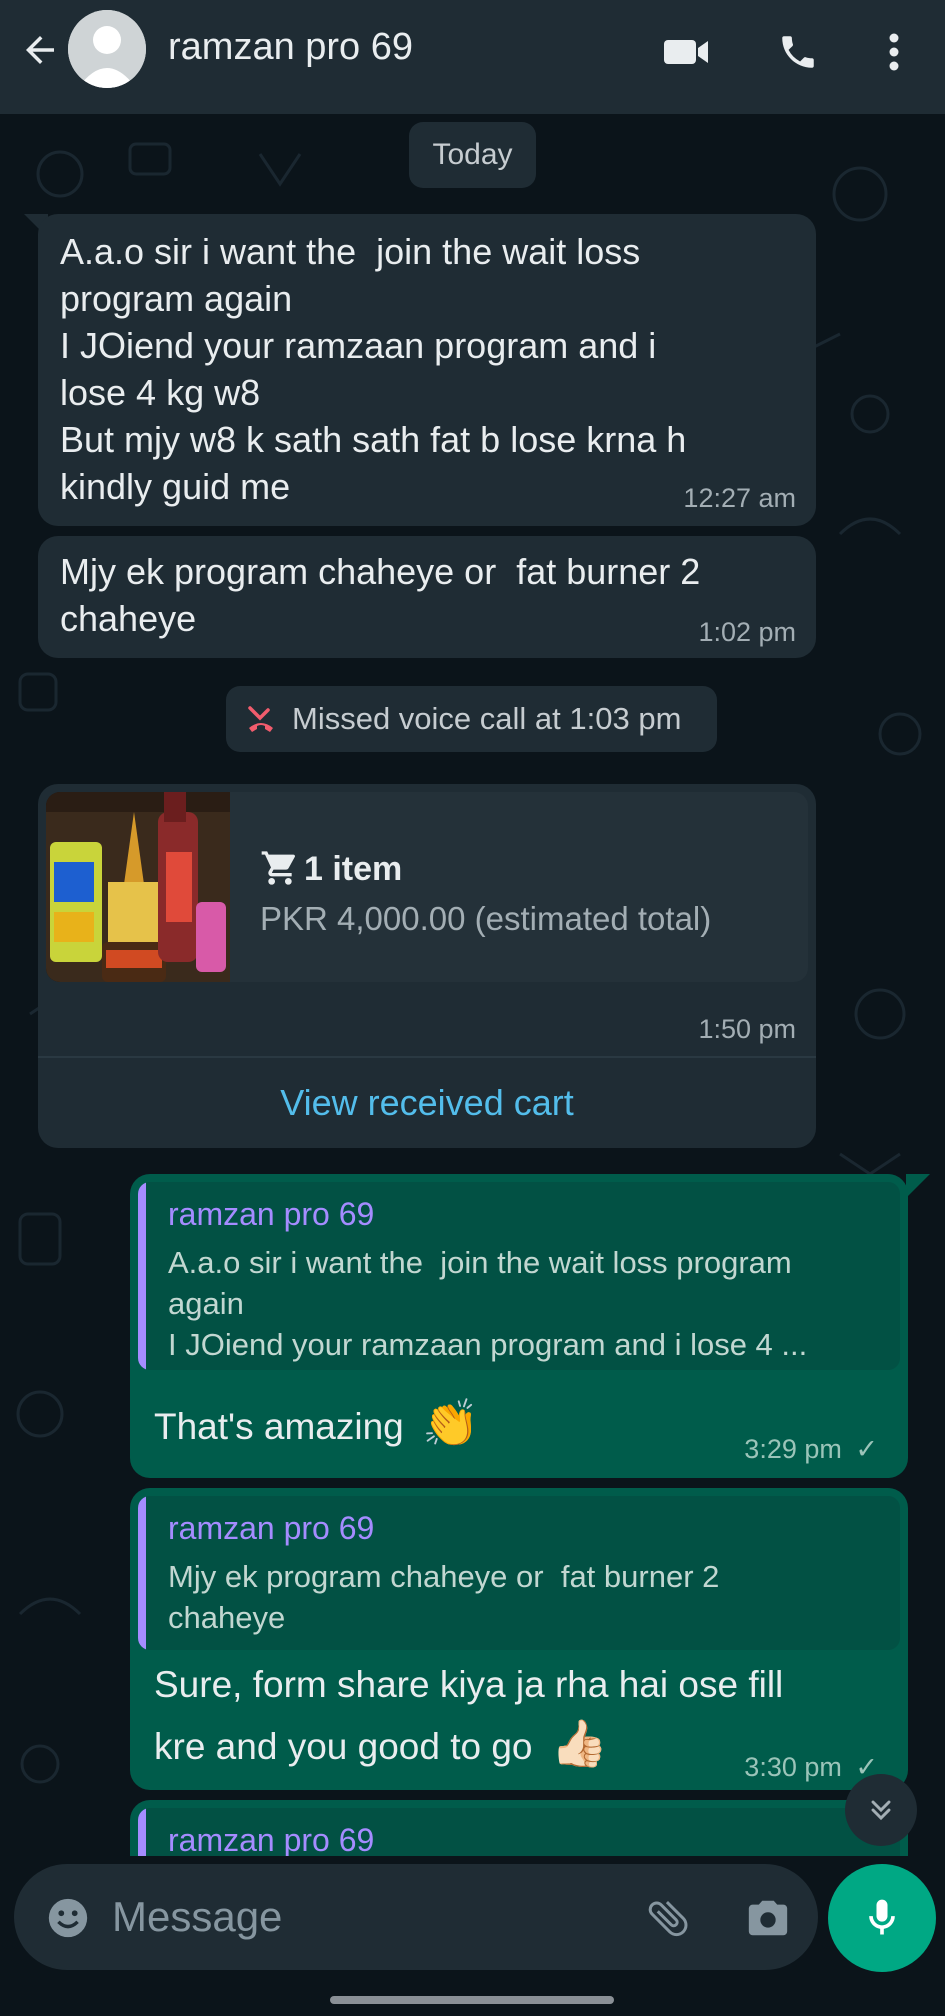 The height and width of the screenshot is (2016, 945). I want to click on microphone-icon, so click(882, 1917).